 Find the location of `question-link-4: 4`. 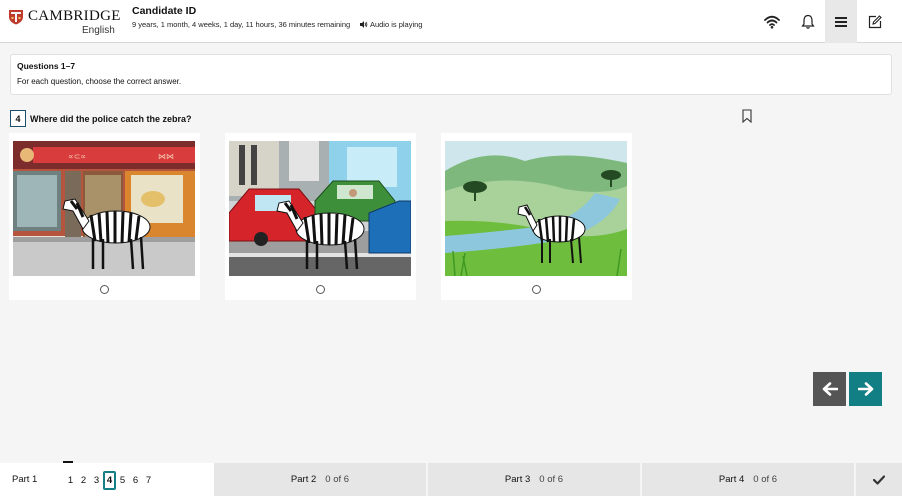

question-link-4: 4 is located at coordinates (109, 480).